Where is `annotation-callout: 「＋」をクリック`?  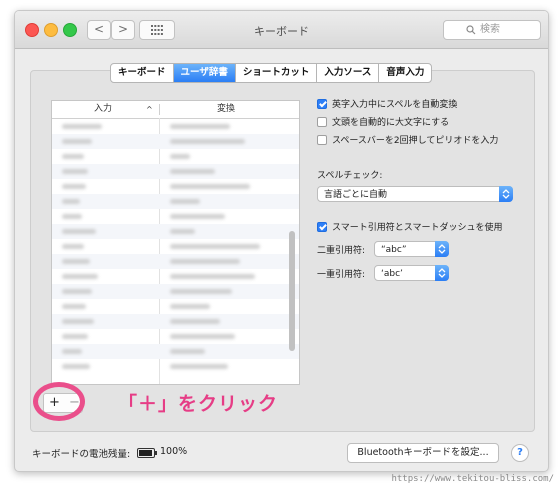 annotation-callout: 「＋」をクリック is located at coordinates (198, 404).